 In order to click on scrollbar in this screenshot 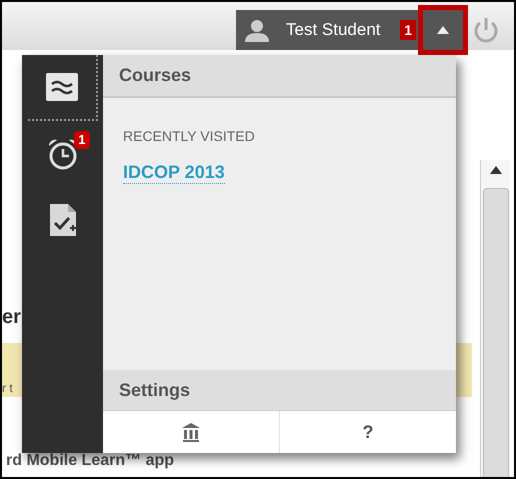, I will do `click(495, 318)`.